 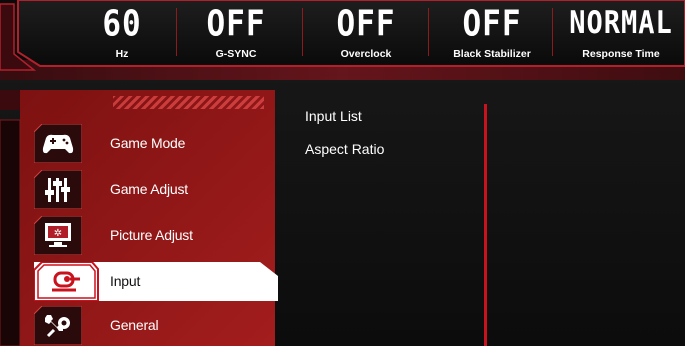 I want to click on response-time-value: NORMAL, so click(x=621, y=23).